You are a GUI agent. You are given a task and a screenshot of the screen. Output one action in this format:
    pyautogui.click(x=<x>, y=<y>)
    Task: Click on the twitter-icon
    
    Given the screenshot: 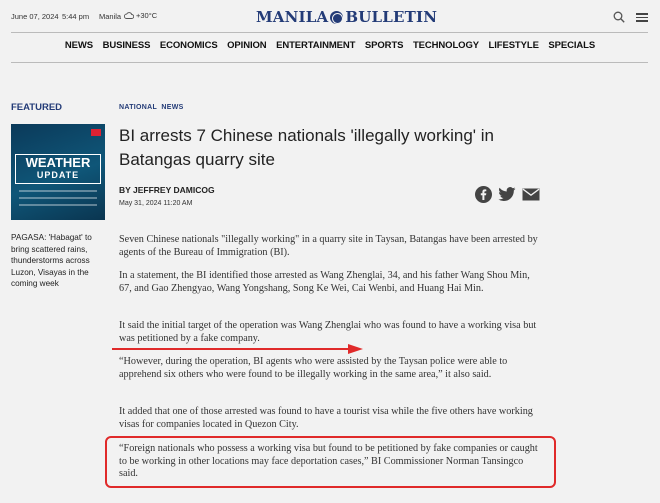 What is the action you would take?
    pyautogui.click(x=507, y=194)
    